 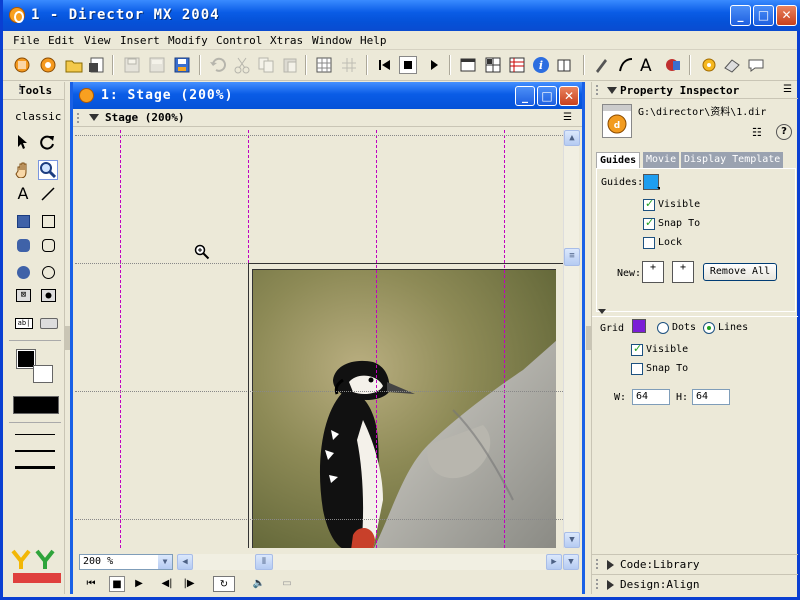 What do you see at coordinates (242, 65) in the screenshot?
I see `cut-icon` at bounding box center [242, 65].